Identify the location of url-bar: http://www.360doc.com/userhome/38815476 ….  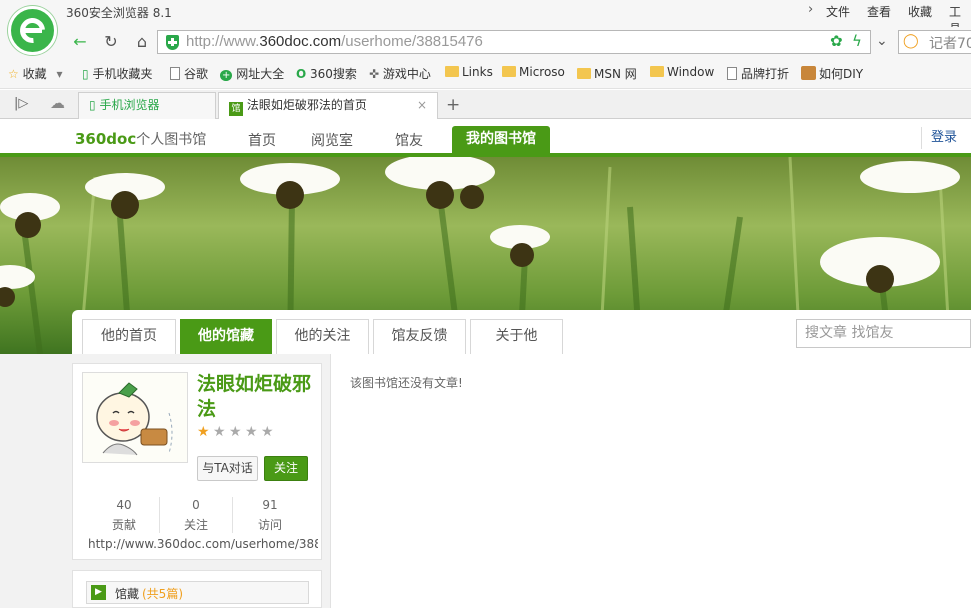
(514, 42).